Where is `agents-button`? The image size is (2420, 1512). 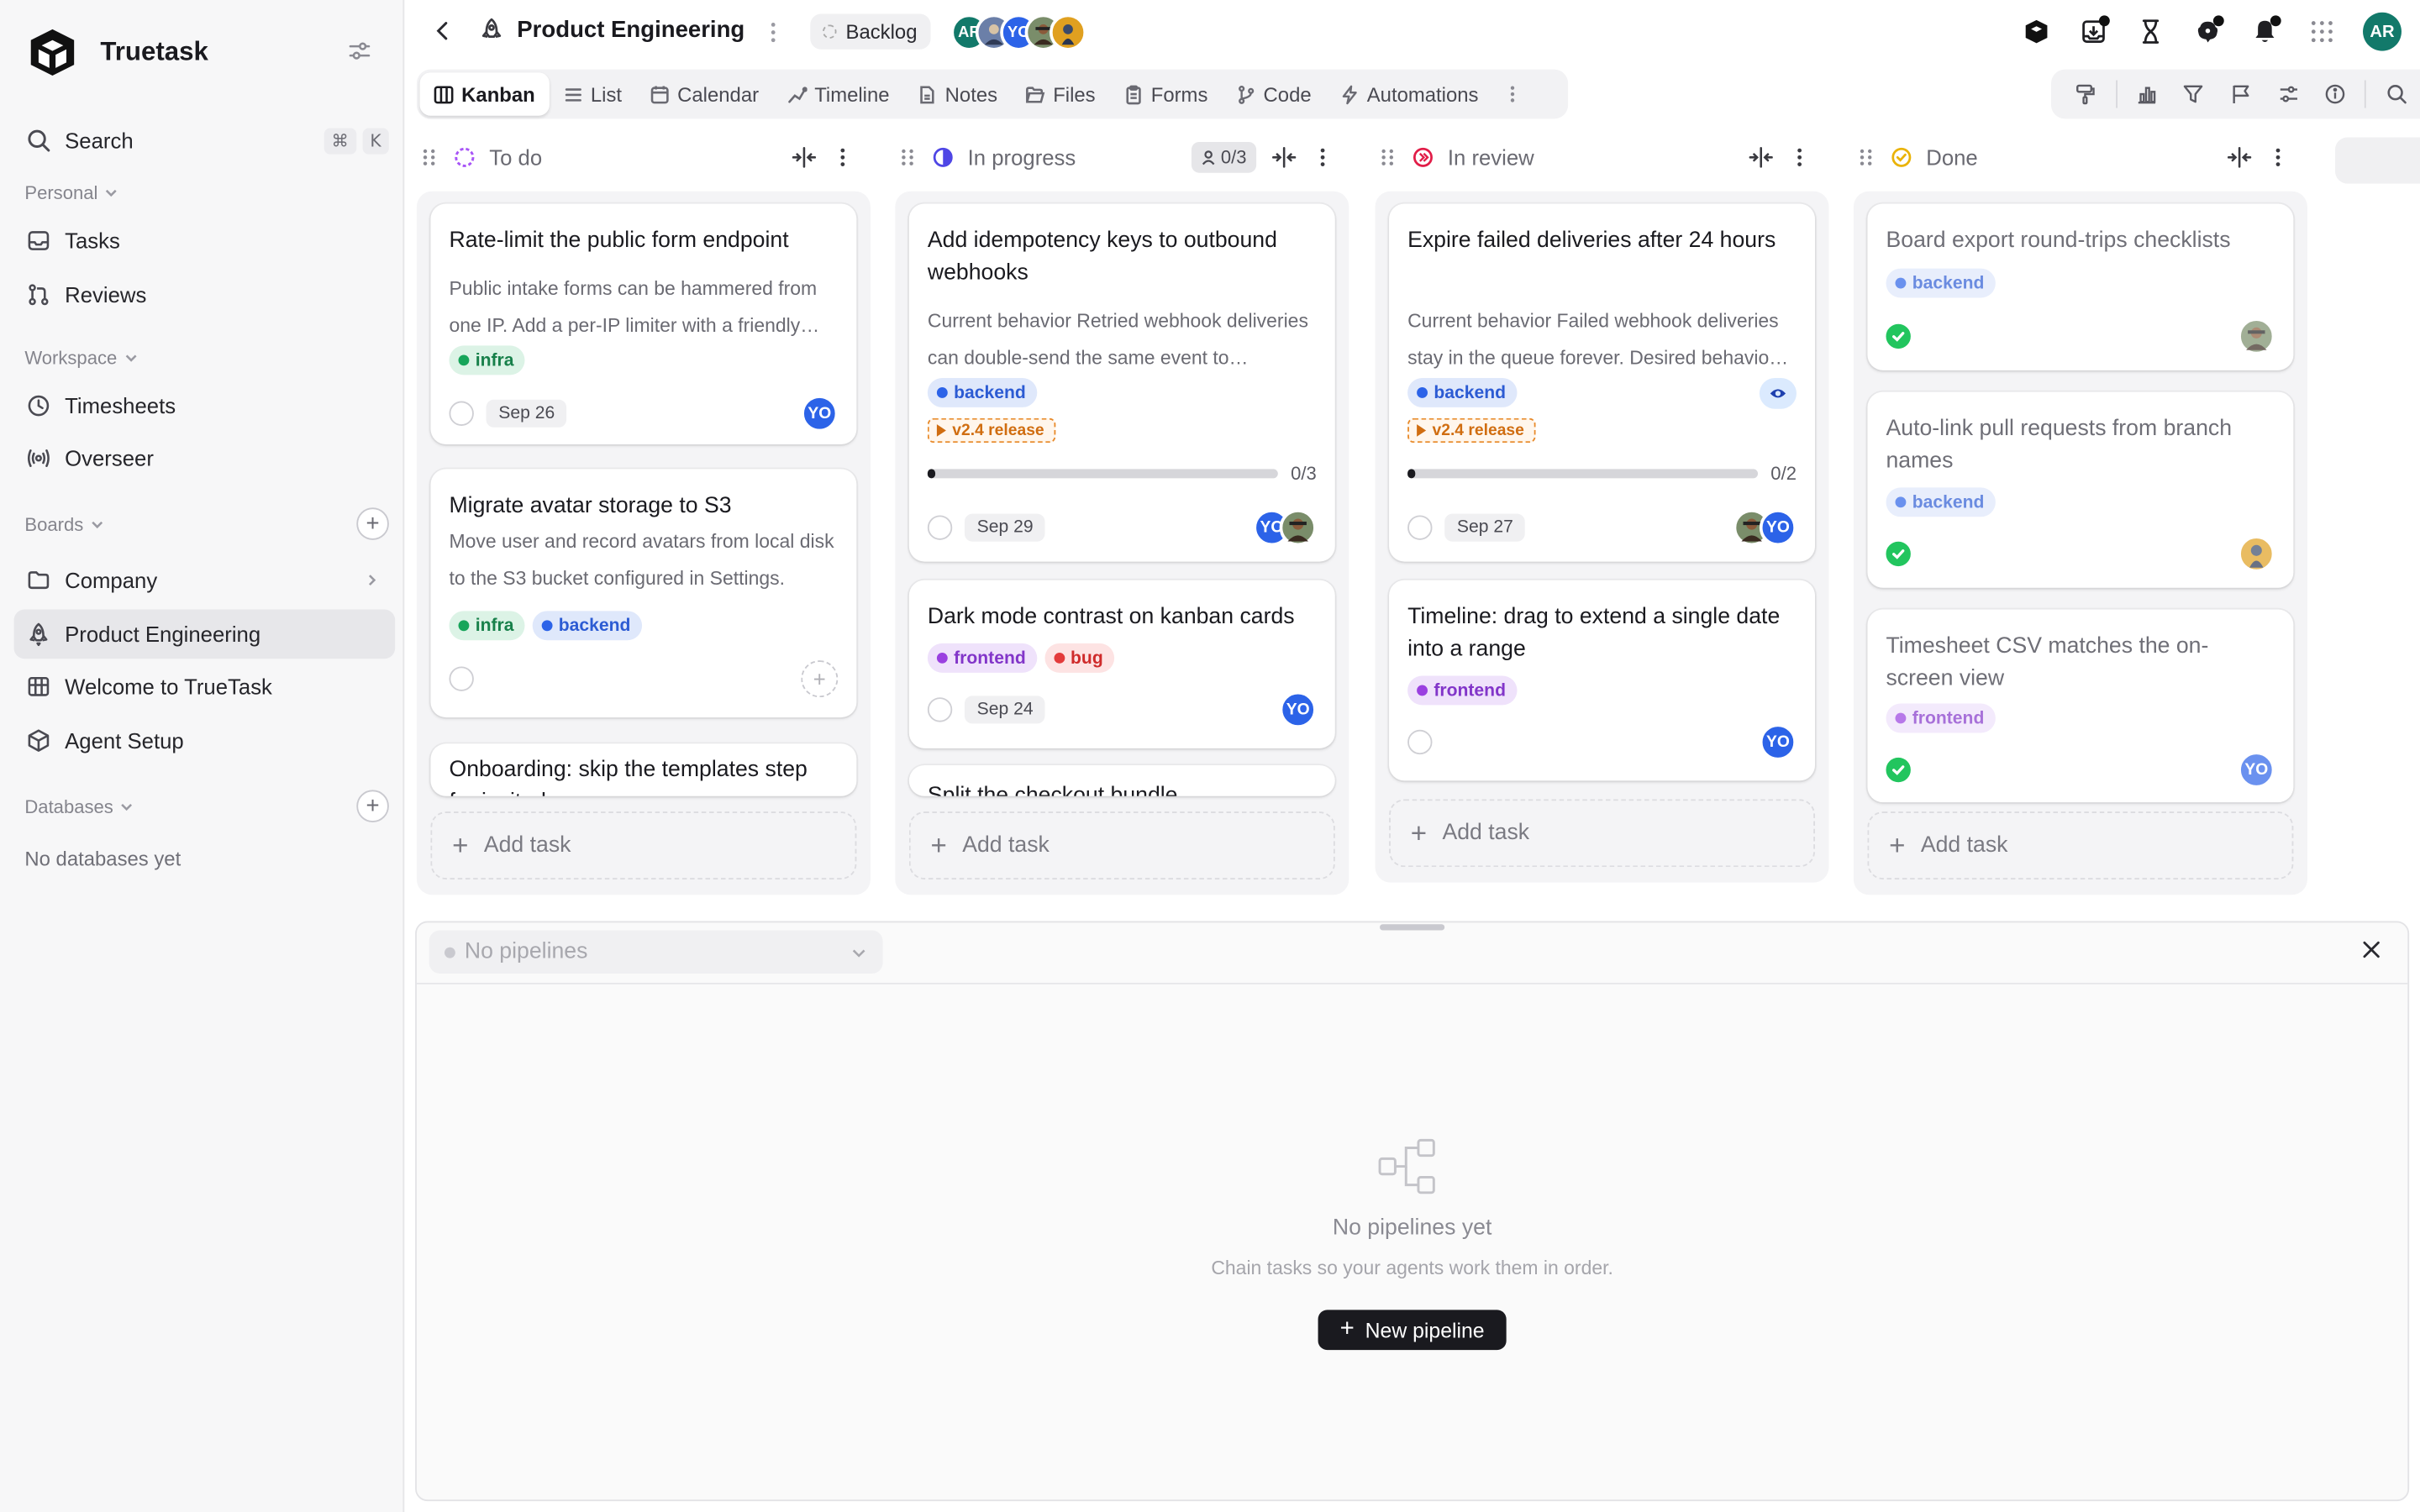 agents-button is located at coordinates (2037, 31).